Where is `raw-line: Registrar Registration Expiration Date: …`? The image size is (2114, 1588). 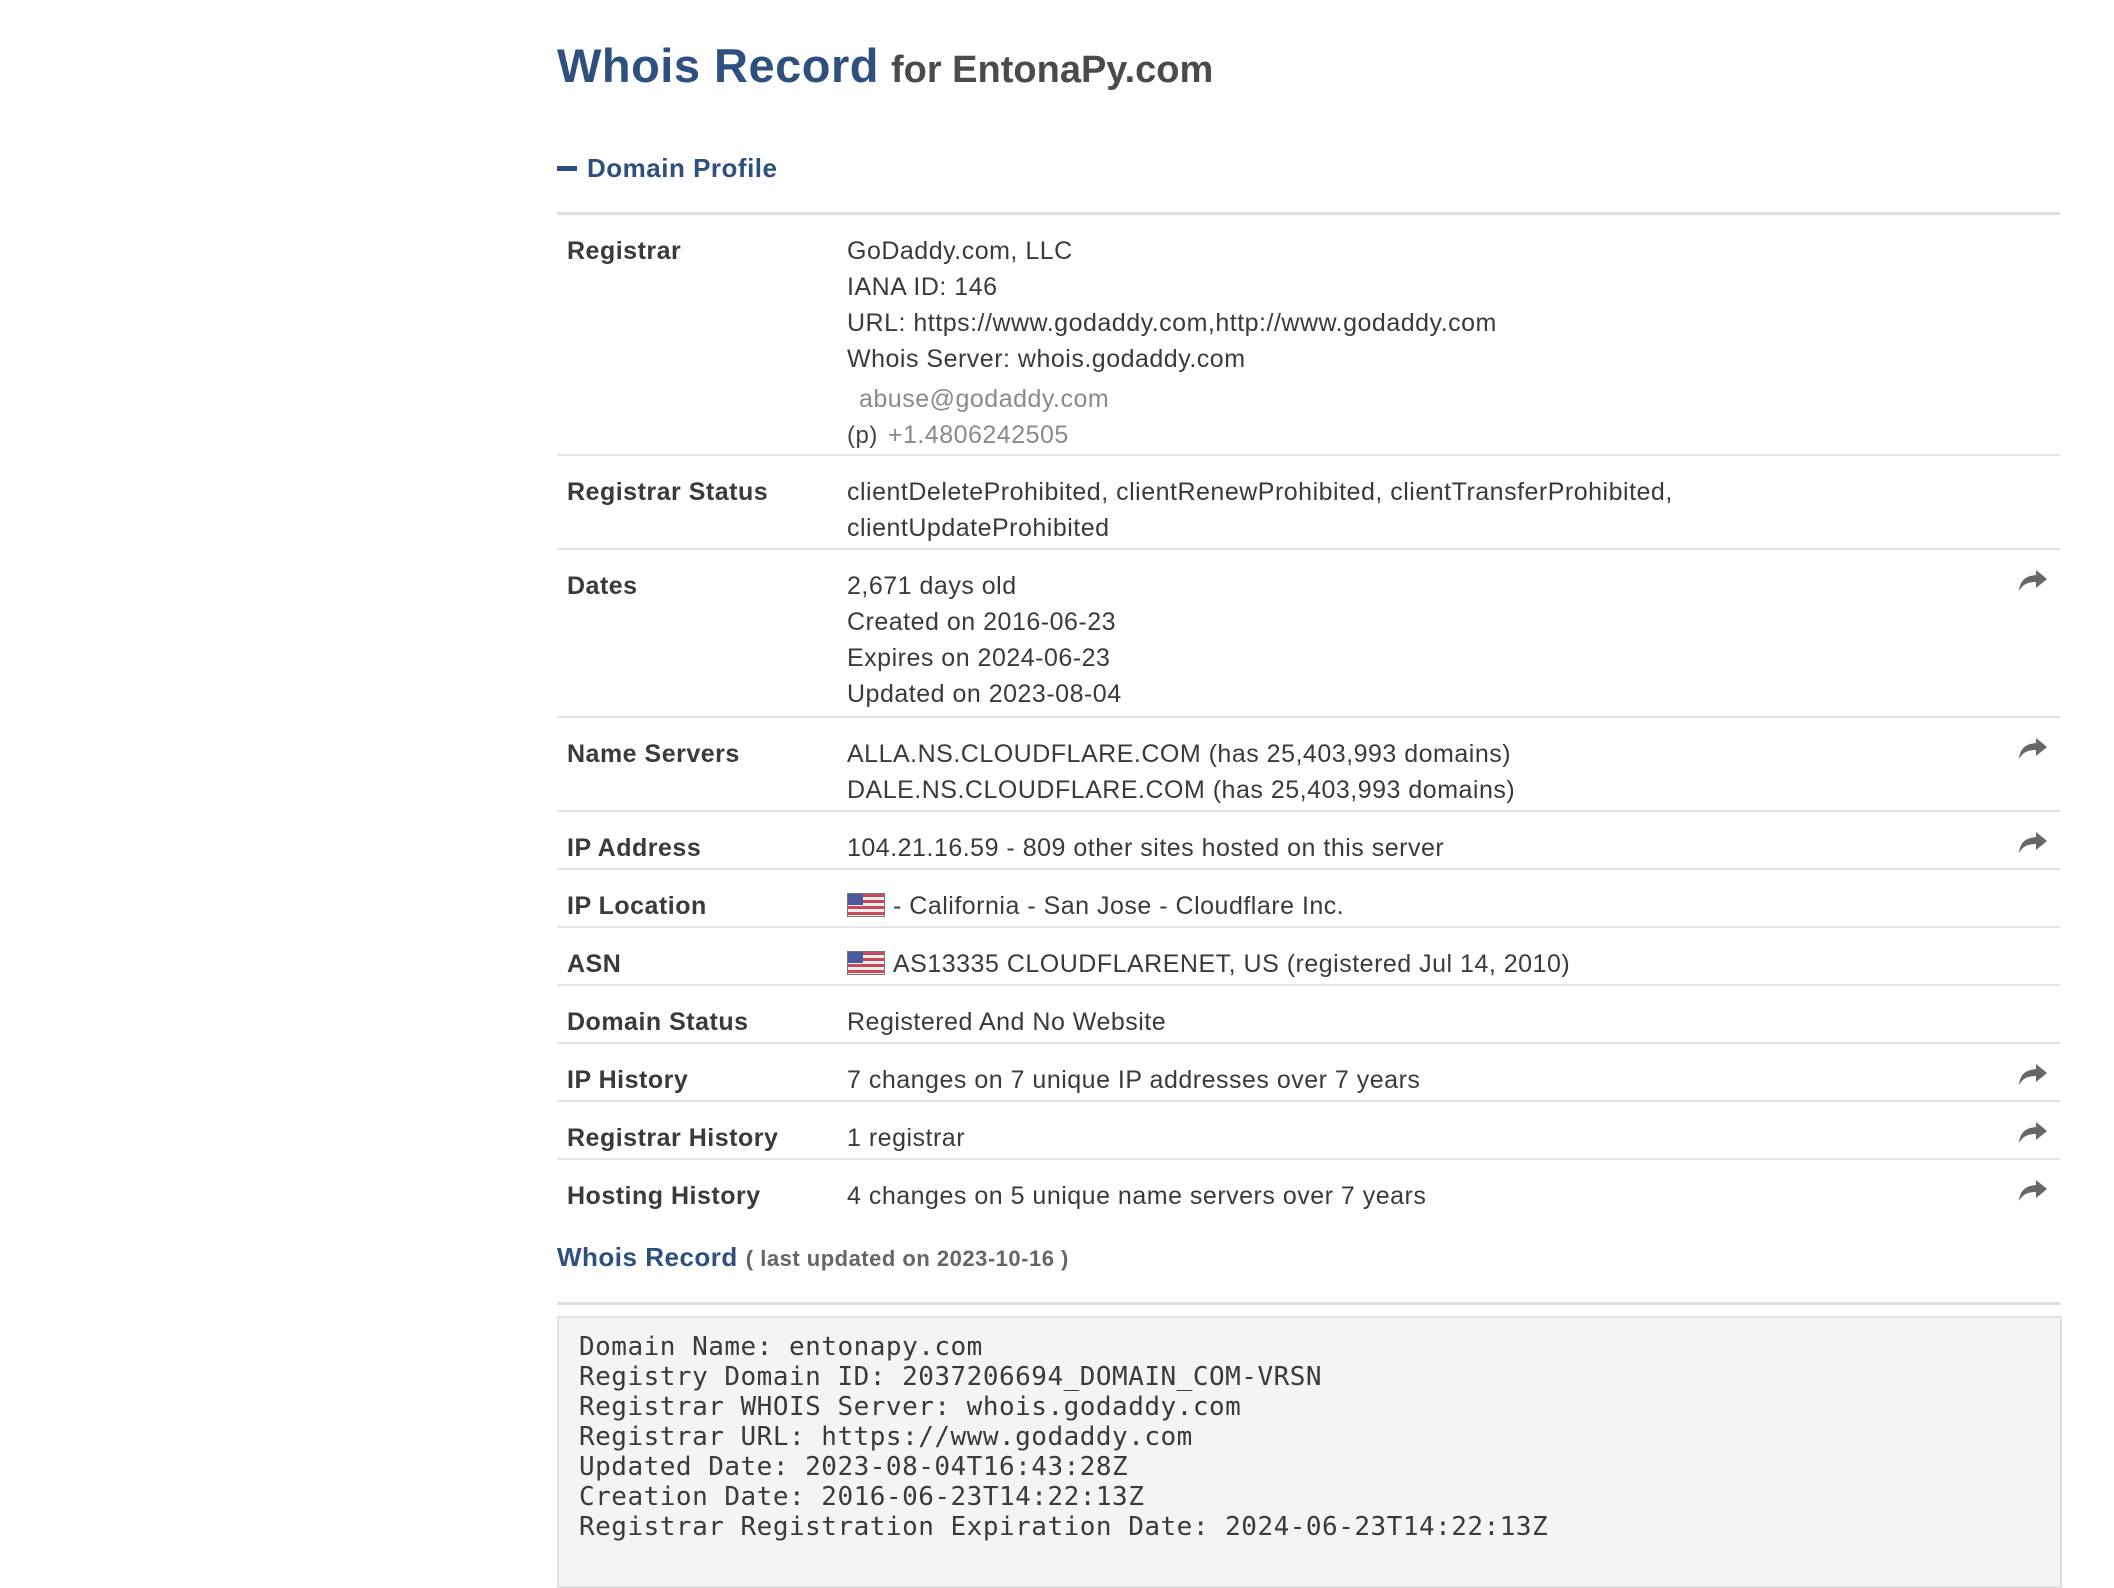
raw-line: Registrar Registration Expiration Date: … is located at coordinates (1064, 1527).